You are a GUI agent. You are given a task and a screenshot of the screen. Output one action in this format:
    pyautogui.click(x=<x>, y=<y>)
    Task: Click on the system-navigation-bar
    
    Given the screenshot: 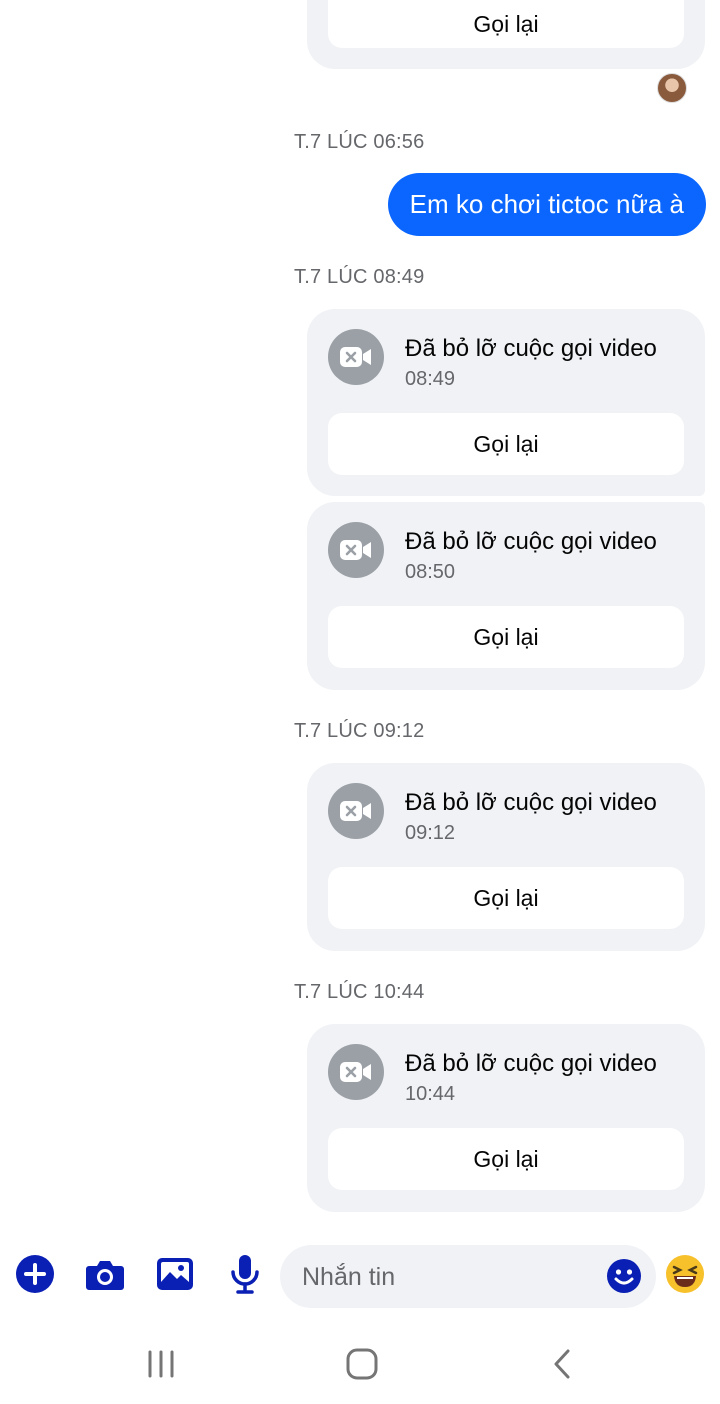 What is the action you would take?
    pyautogui.click(x=360, y=1363)
    